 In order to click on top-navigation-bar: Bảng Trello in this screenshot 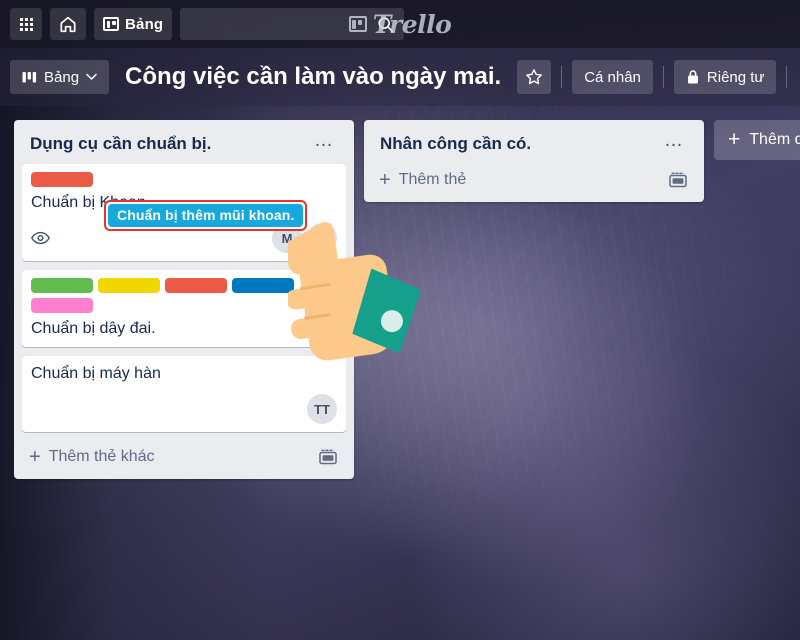, I will do `click(400, 24)`.